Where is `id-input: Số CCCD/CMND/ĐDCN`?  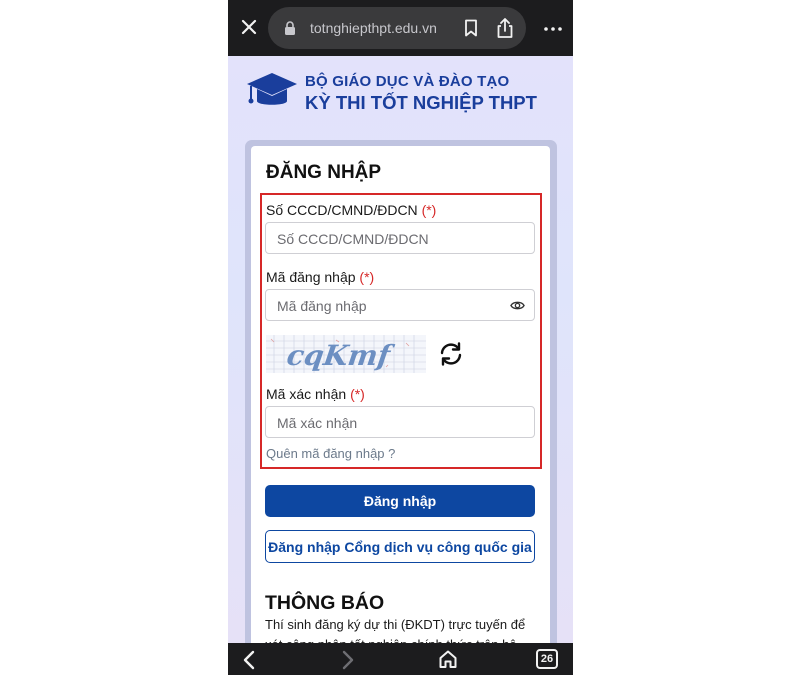 id-input: Số CCCD/CMND/ĐDCN is located at coordinates (400, 238).